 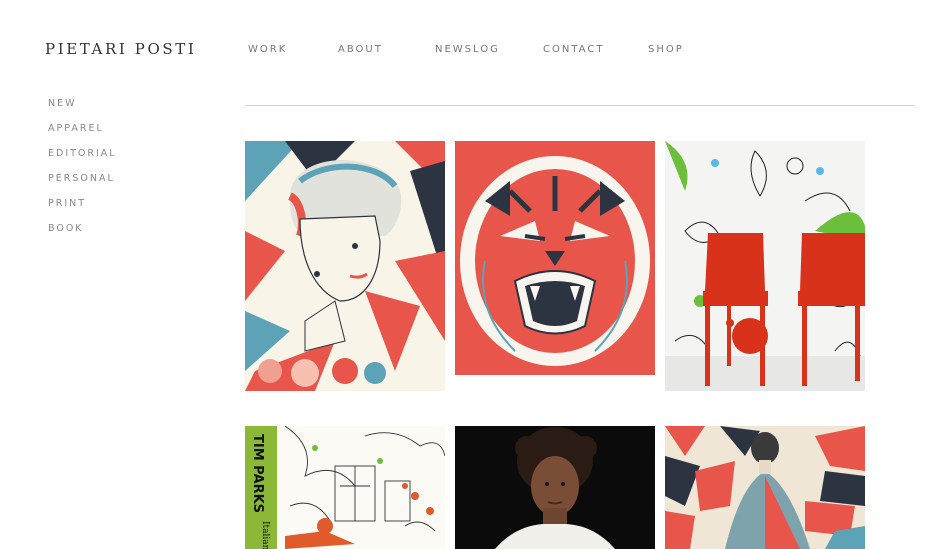 What do you see at coordinates (467, 49) in the screenshot?
I see `nav-newslog: NEWSLOG` at bounding box center [467, 49].